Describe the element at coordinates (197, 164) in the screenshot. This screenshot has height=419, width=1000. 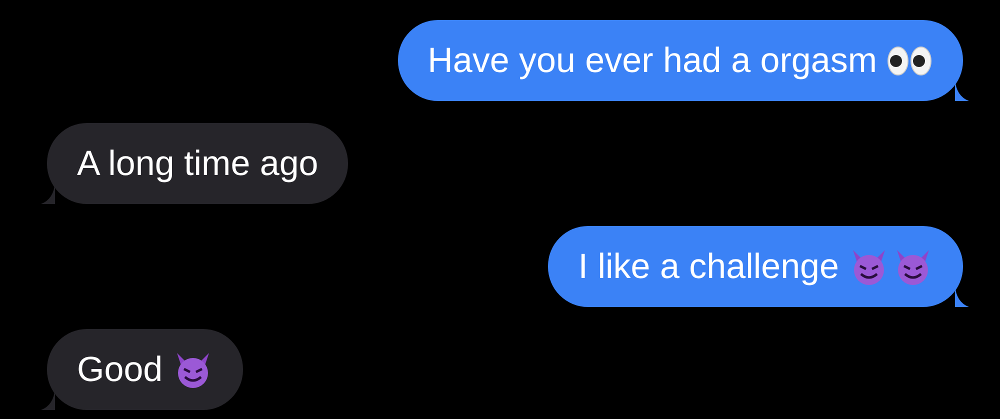
I see `message-text: A long time ago` at that location.